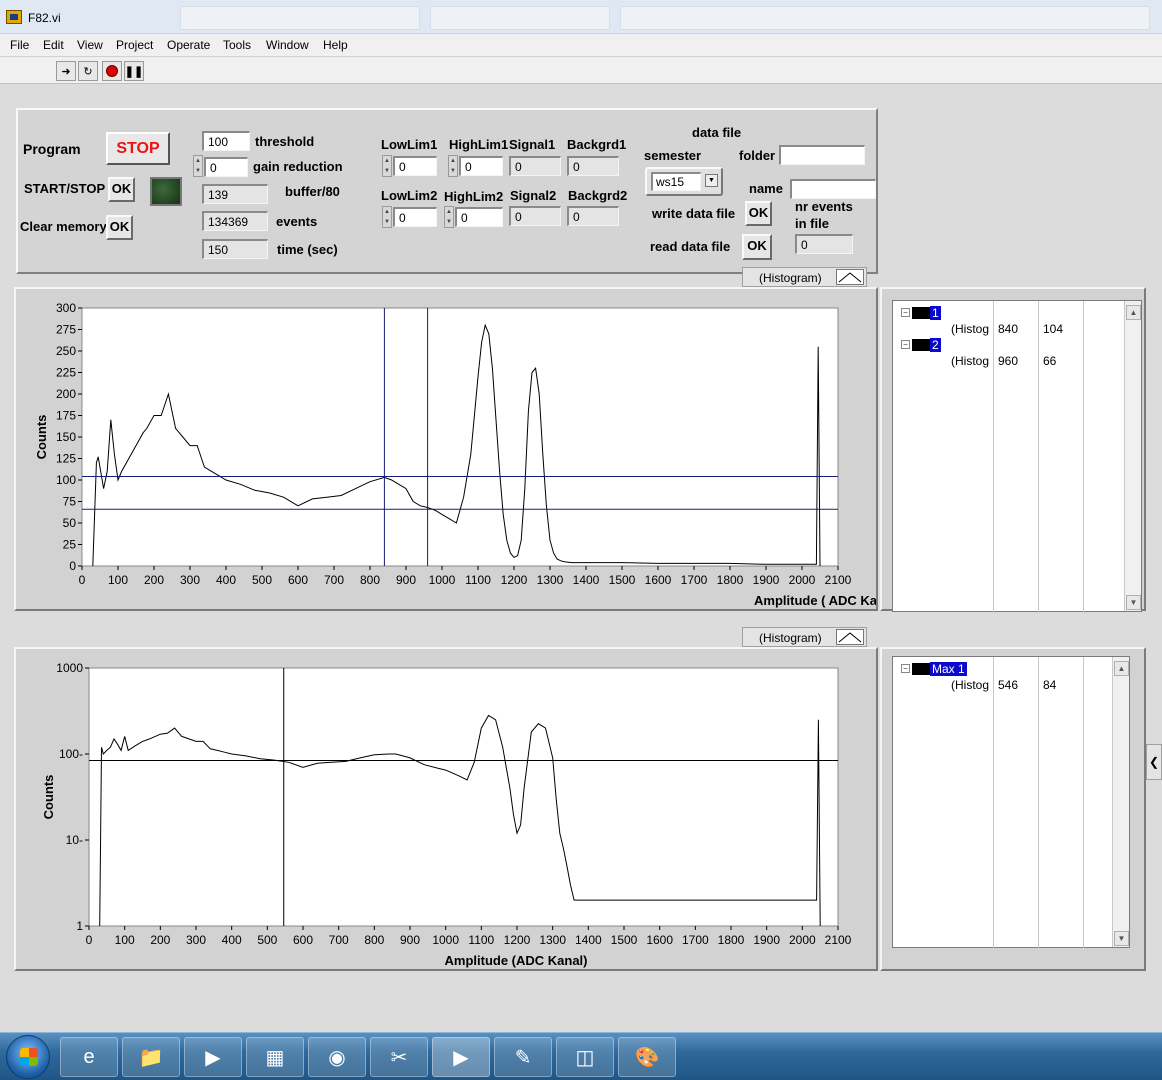 This screenshot has height=1080, width=1162. I want to click on menu-file: File, so click(19, 45).